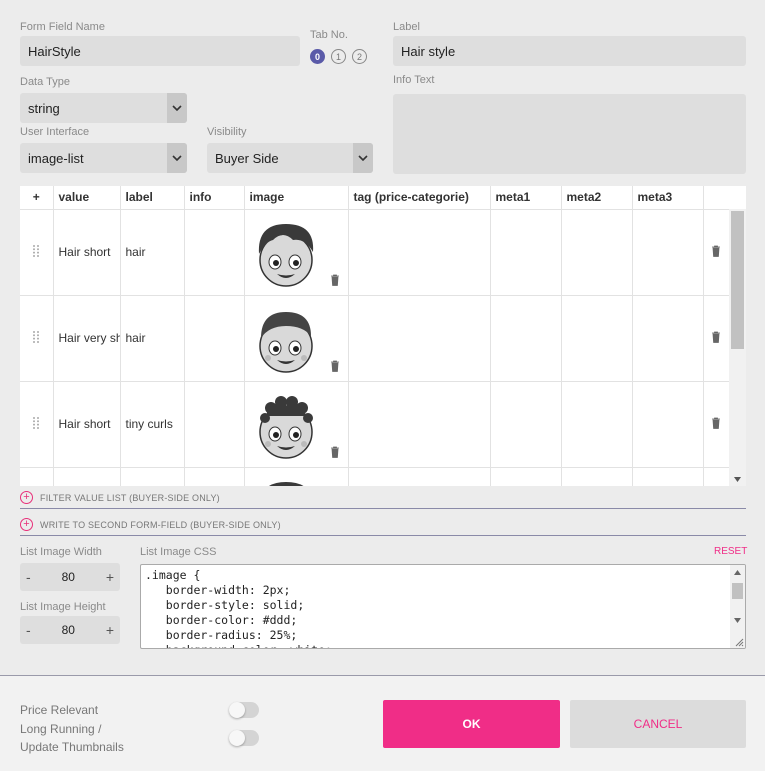 The height and width of the screenshot is (771, 765). I want to click on long-running-toggle, so click(244, 738).